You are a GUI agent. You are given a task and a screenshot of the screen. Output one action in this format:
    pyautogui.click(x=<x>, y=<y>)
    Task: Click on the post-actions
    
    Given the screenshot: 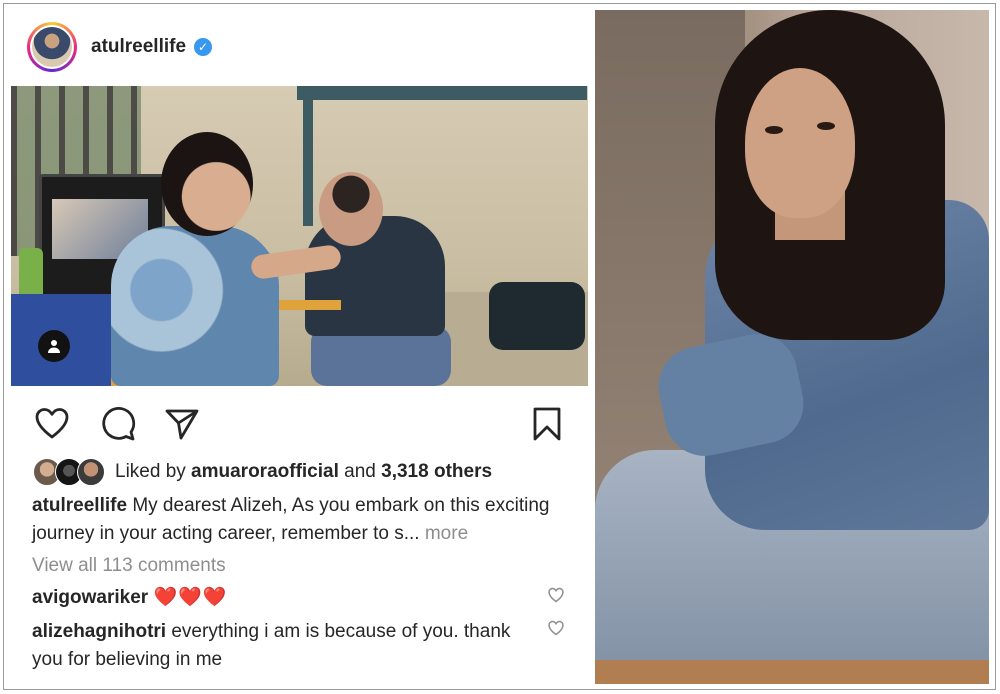 What is the action you would take?
    pyautogui.click(x=299, y=424)
    